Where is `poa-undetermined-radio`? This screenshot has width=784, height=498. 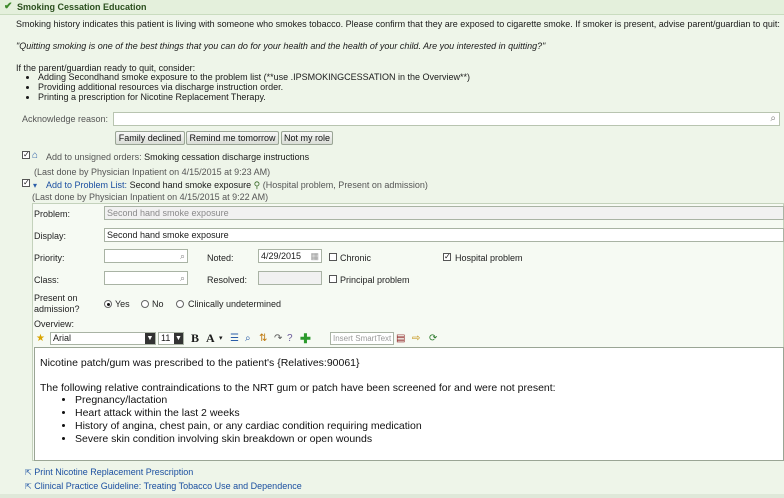
poa-undetermined-radio is located at coordinates (180, 304).